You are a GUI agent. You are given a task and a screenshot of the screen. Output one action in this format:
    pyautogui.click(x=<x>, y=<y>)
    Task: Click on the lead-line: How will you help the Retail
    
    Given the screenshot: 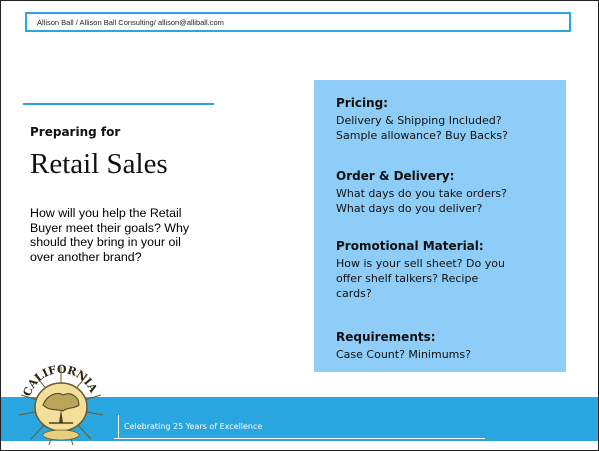 What is the action you would take?
    pyautogui.click(x=106, y=213)
    